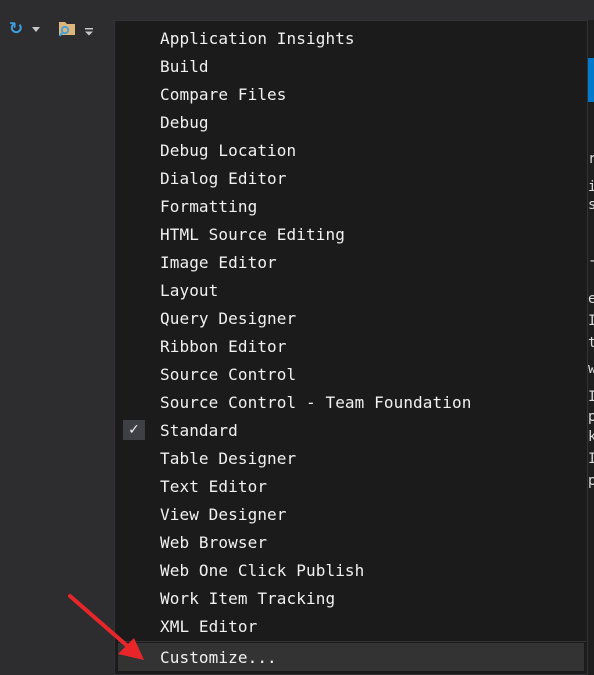 This screenshot has height=675, width=594. Describe the element at coordinates (591, 437) in the screenshot. I see `editor-text-fragment: k` at that location.